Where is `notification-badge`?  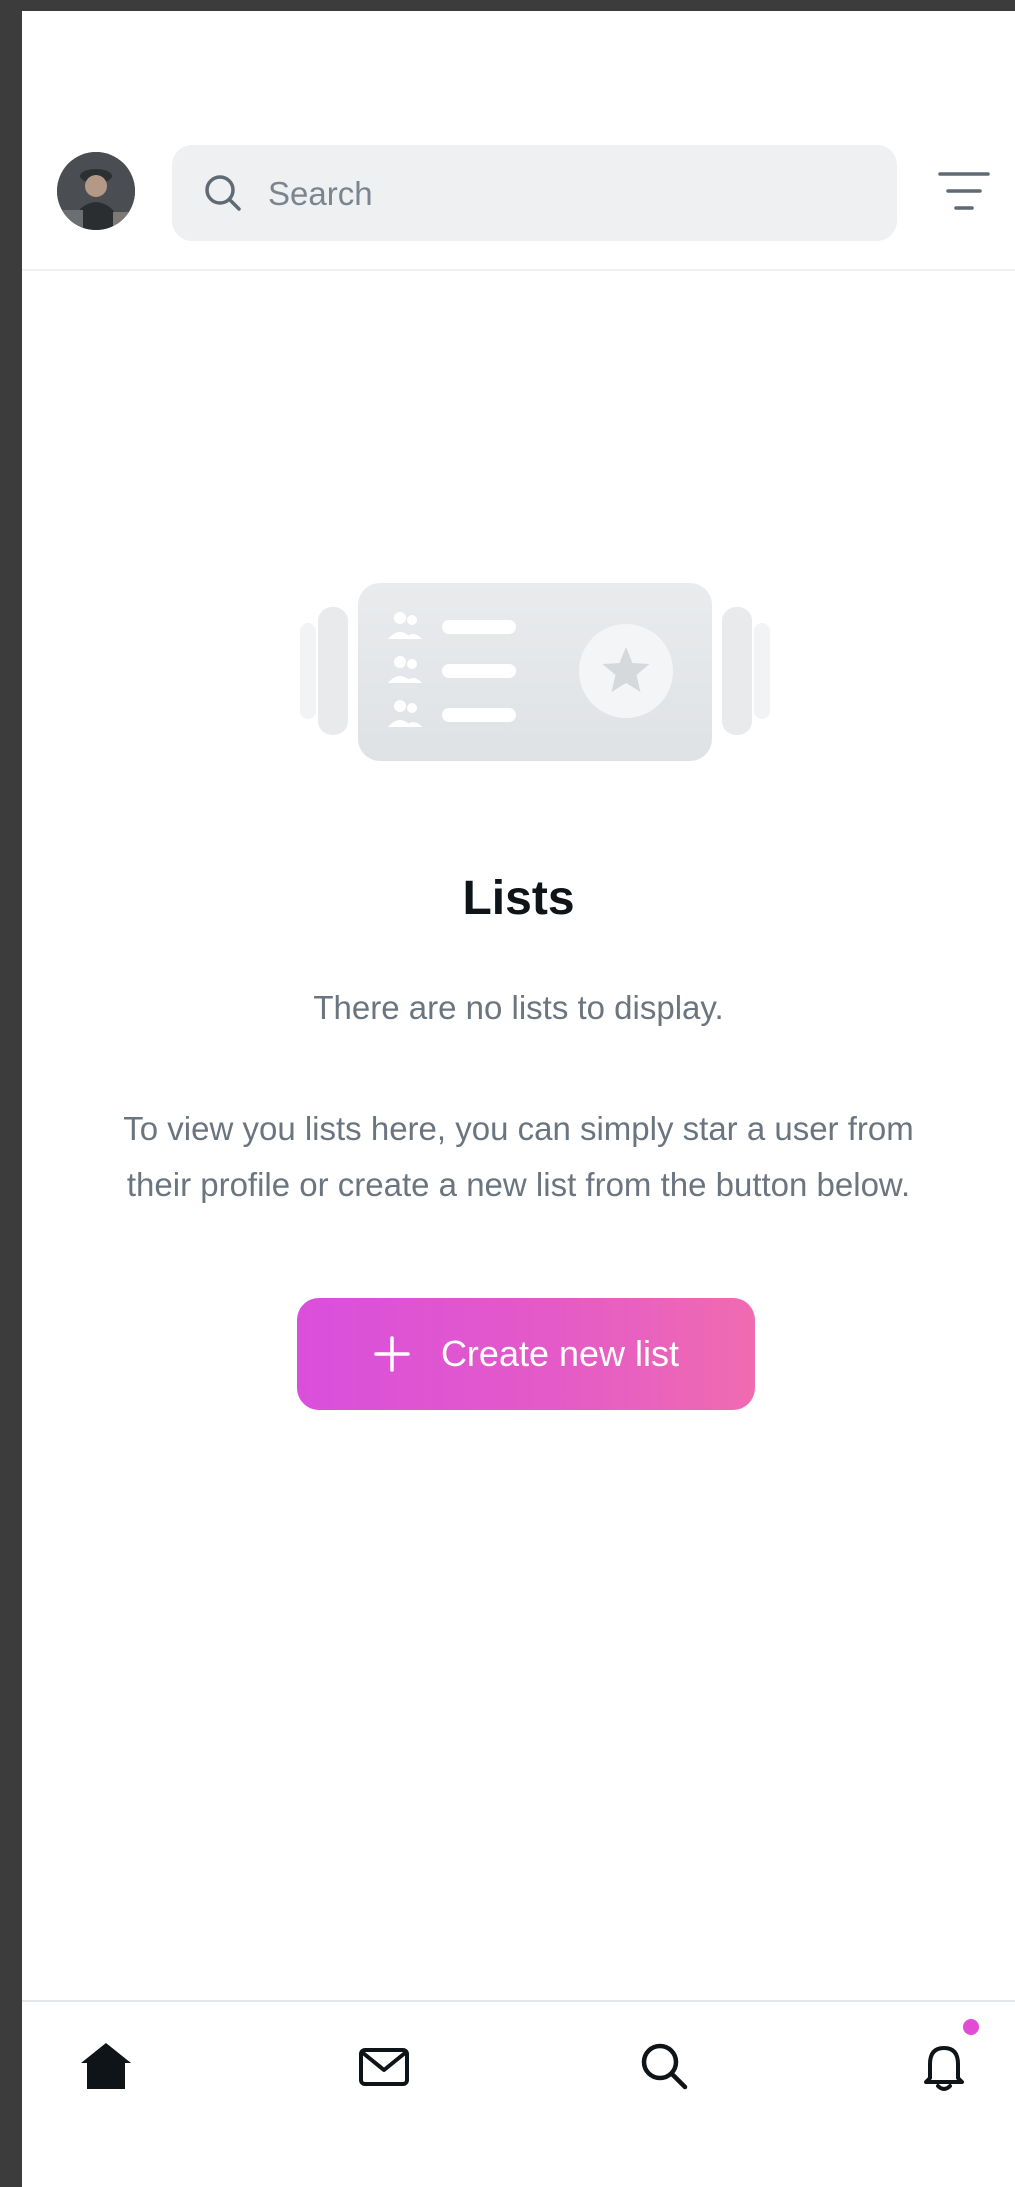
notification-badge is located at coordinates (971, 2027).